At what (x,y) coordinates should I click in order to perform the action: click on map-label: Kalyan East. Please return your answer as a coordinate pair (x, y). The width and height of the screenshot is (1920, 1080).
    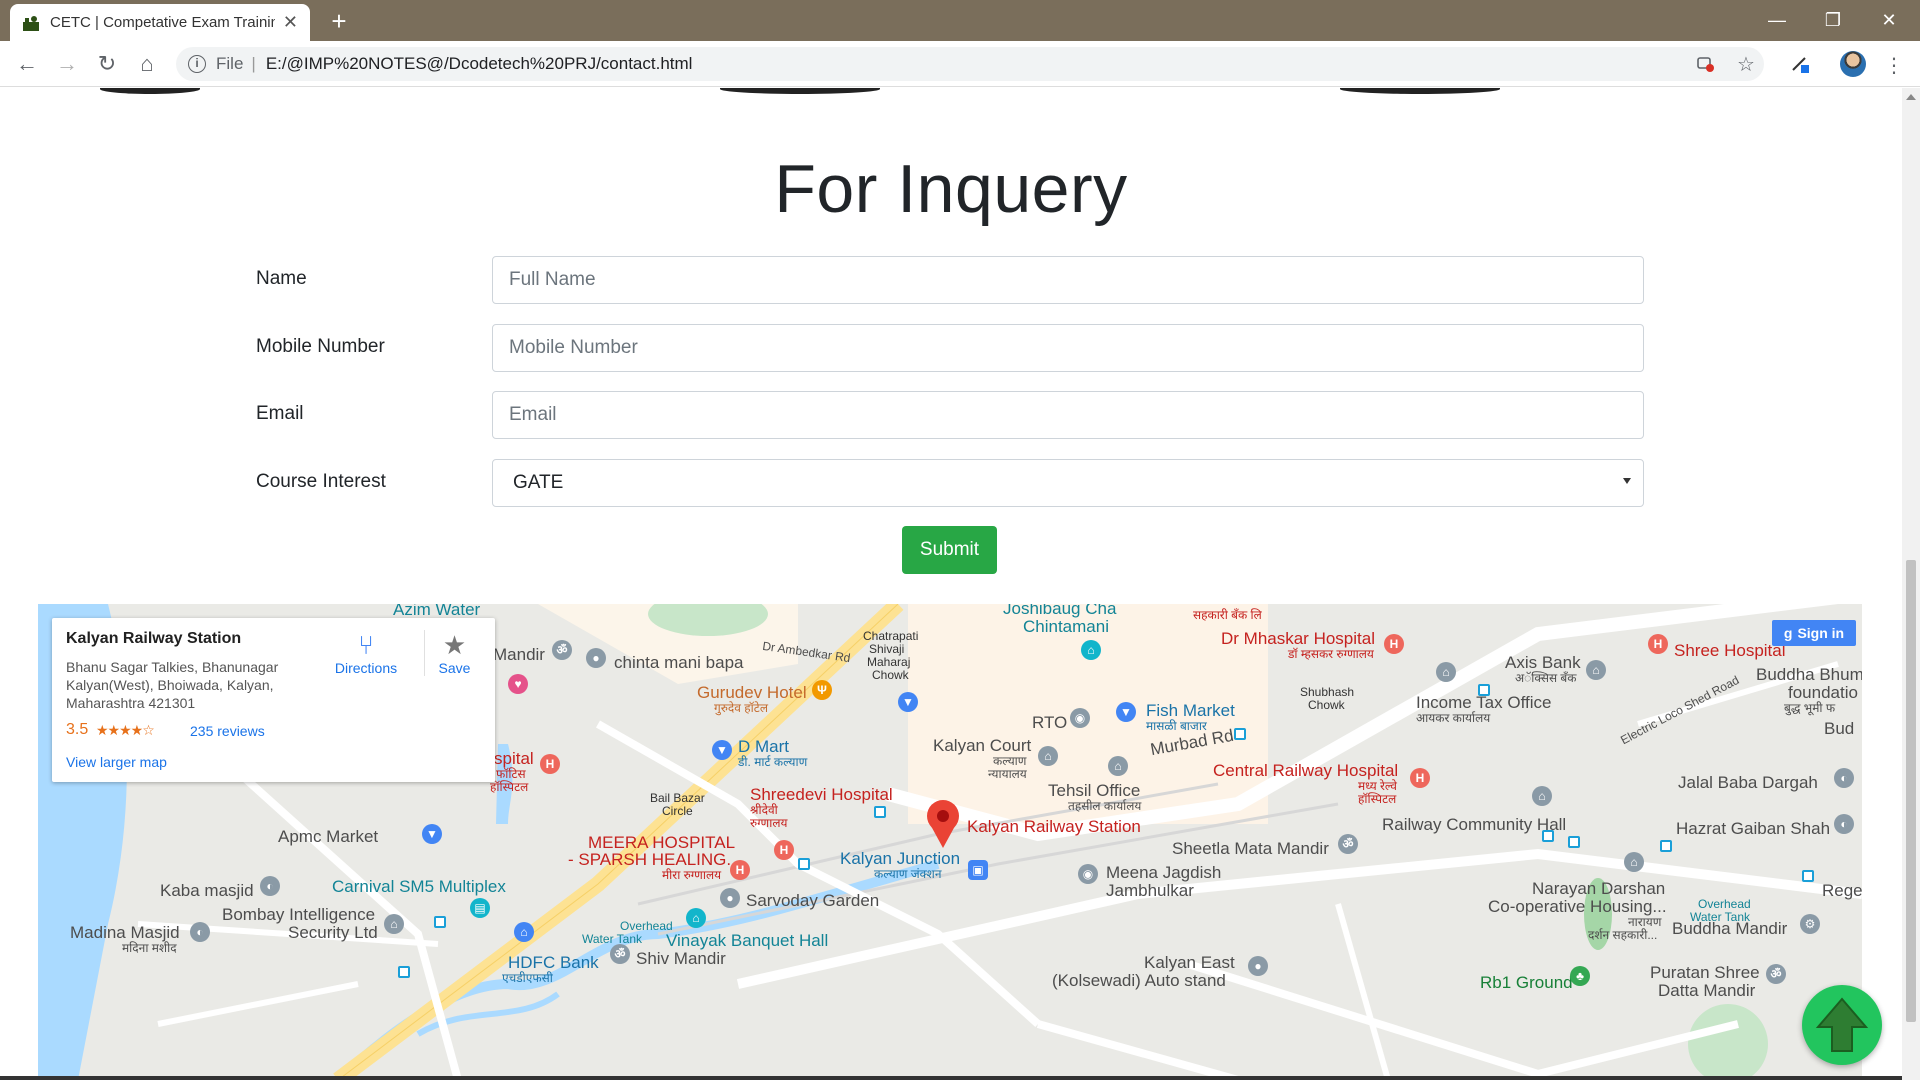
    Looking at the image, I should click on (1189, 962).